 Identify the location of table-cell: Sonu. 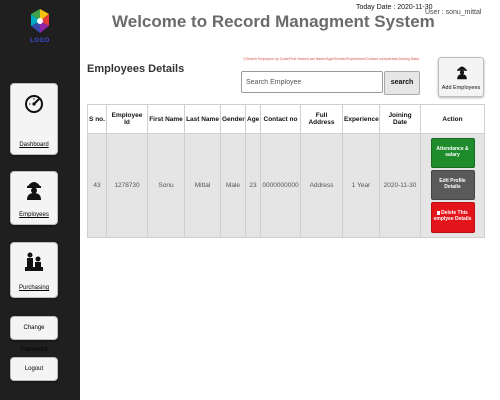
(166, 185).